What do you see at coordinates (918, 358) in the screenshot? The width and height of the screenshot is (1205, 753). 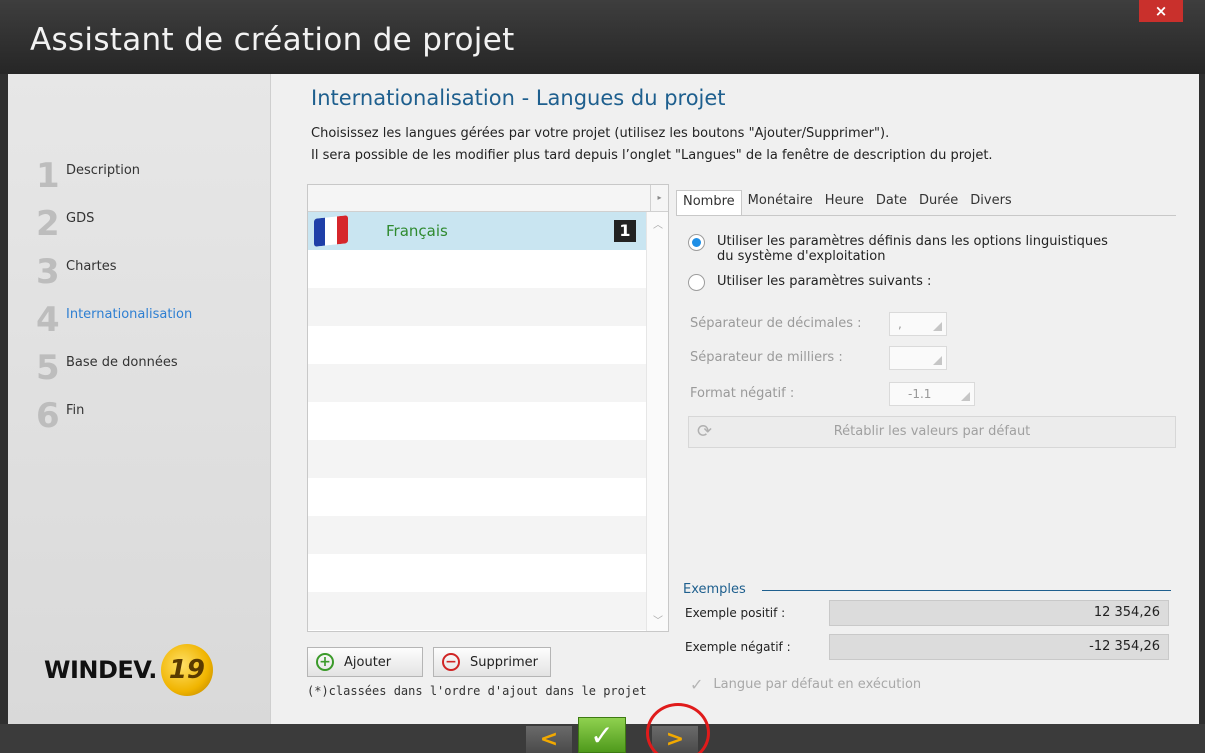 I see `thousand-separator-select` at bounding box center [918, 358].